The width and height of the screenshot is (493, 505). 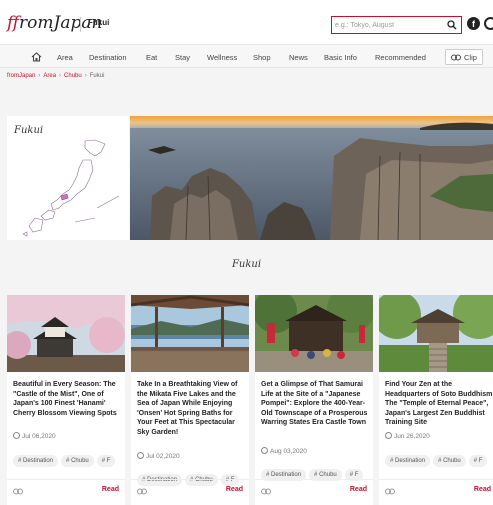 What do you see at coordinates (246, 264) in the screenshot?
I see `section-title: Fukui` at bounding box center [246, 264].